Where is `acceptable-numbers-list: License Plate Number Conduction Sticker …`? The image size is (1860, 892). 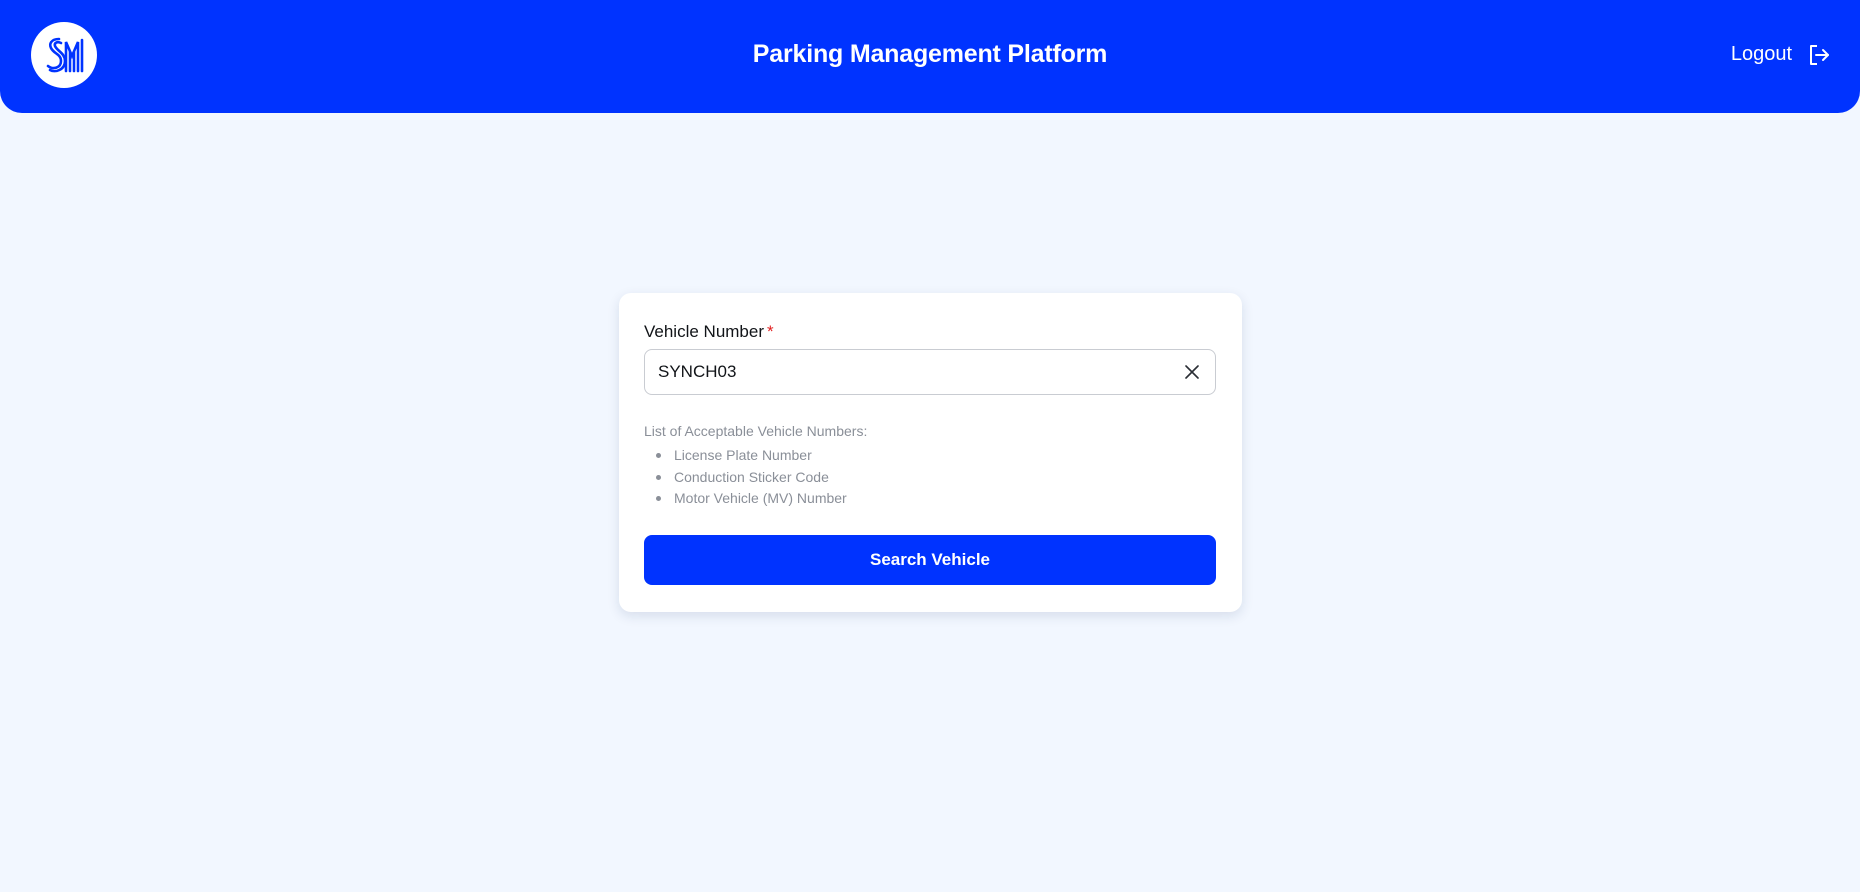 acceptable-numbers-list: License Plate Number Conduction Sticker … is located at coordinates (745, 477).